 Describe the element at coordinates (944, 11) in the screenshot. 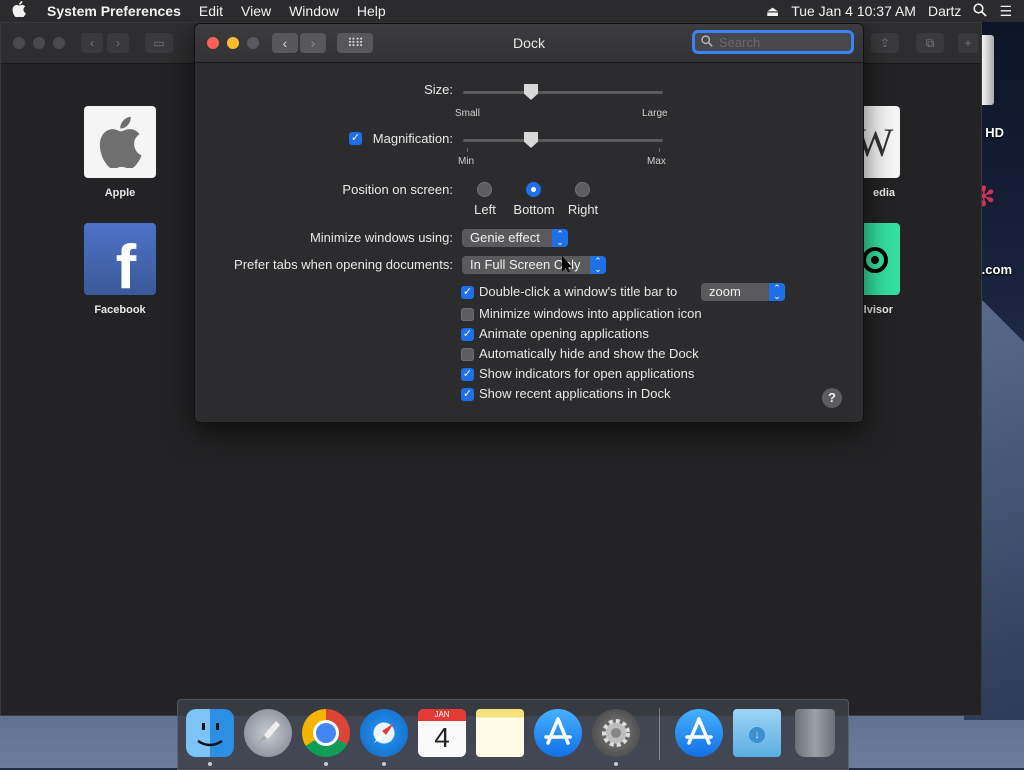

I see `menu-user: Dartz` at that location.